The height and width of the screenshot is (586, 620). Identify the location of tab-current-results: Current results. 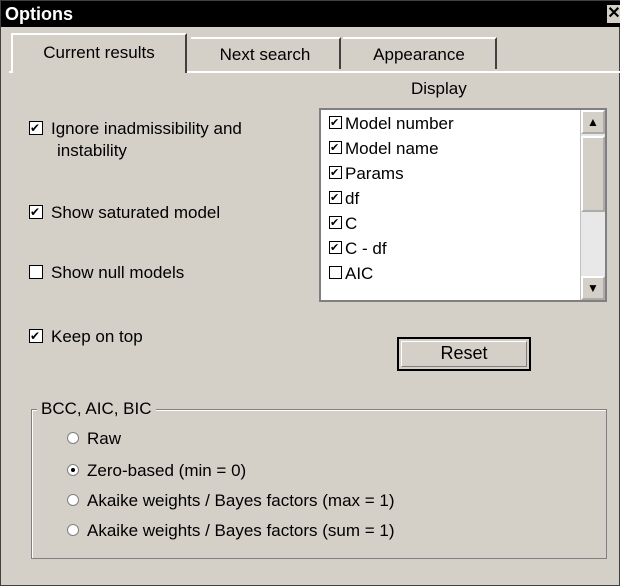
(99, 53).